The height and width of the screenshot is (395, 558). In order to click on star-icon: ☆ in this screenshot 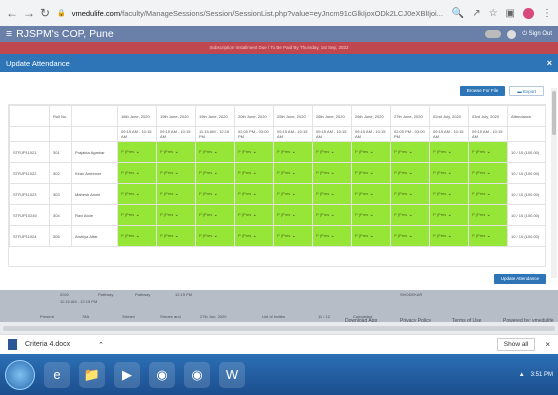, I will do `click(493, 13)`.